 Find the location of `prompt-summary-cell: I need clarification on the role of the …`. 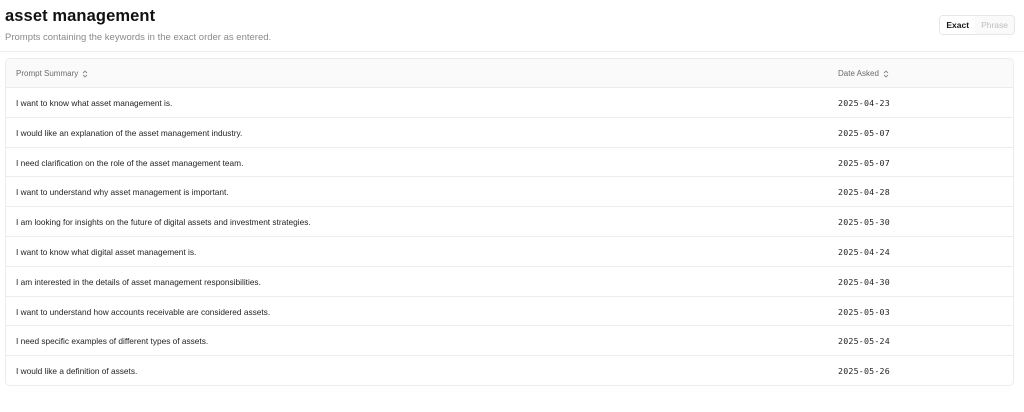

prompt-summary-cell: I need clarification on the role of the … is located at coordinates (130, 162).